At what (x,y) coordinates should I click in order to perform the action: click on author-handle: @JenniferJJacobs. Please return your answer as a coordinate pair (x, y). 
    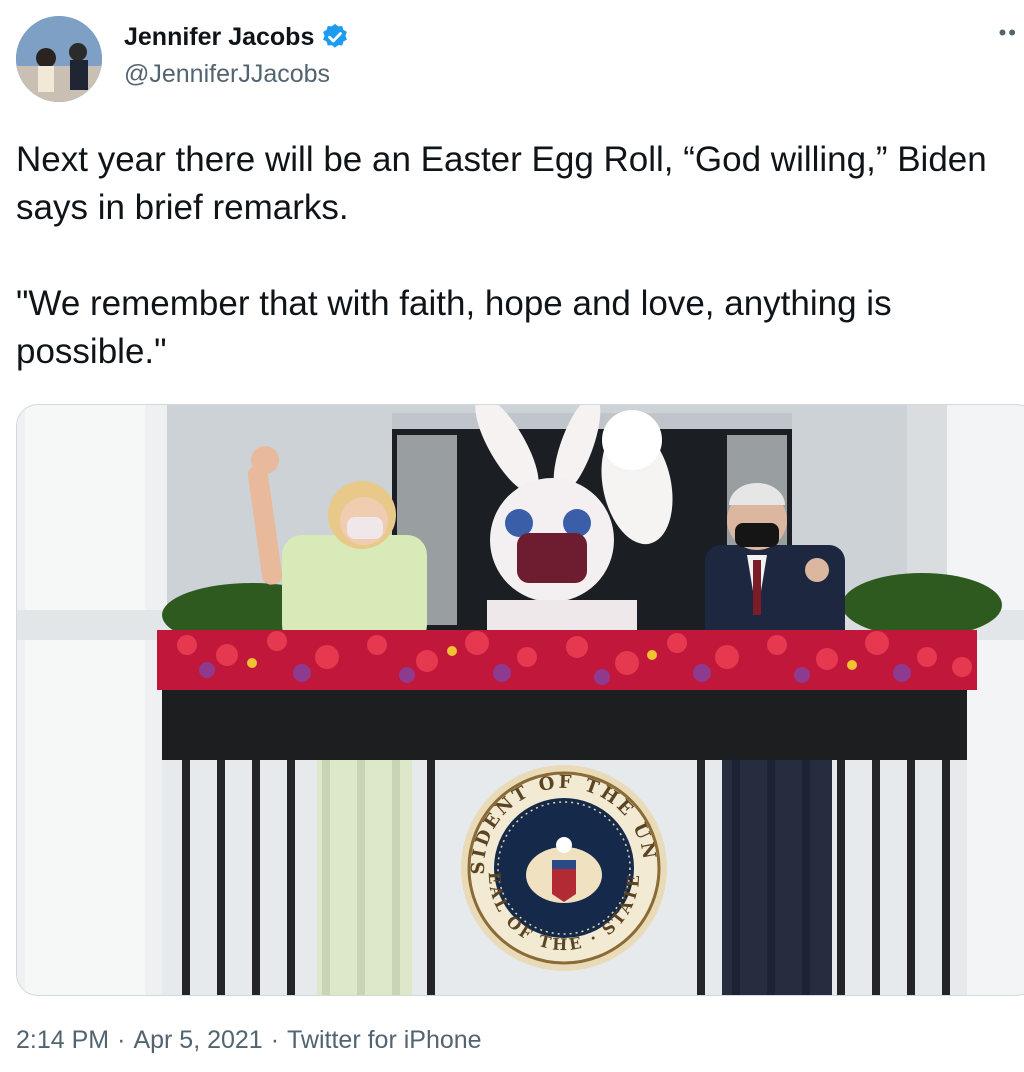
    Looking at the image, I should click on (227, 74).